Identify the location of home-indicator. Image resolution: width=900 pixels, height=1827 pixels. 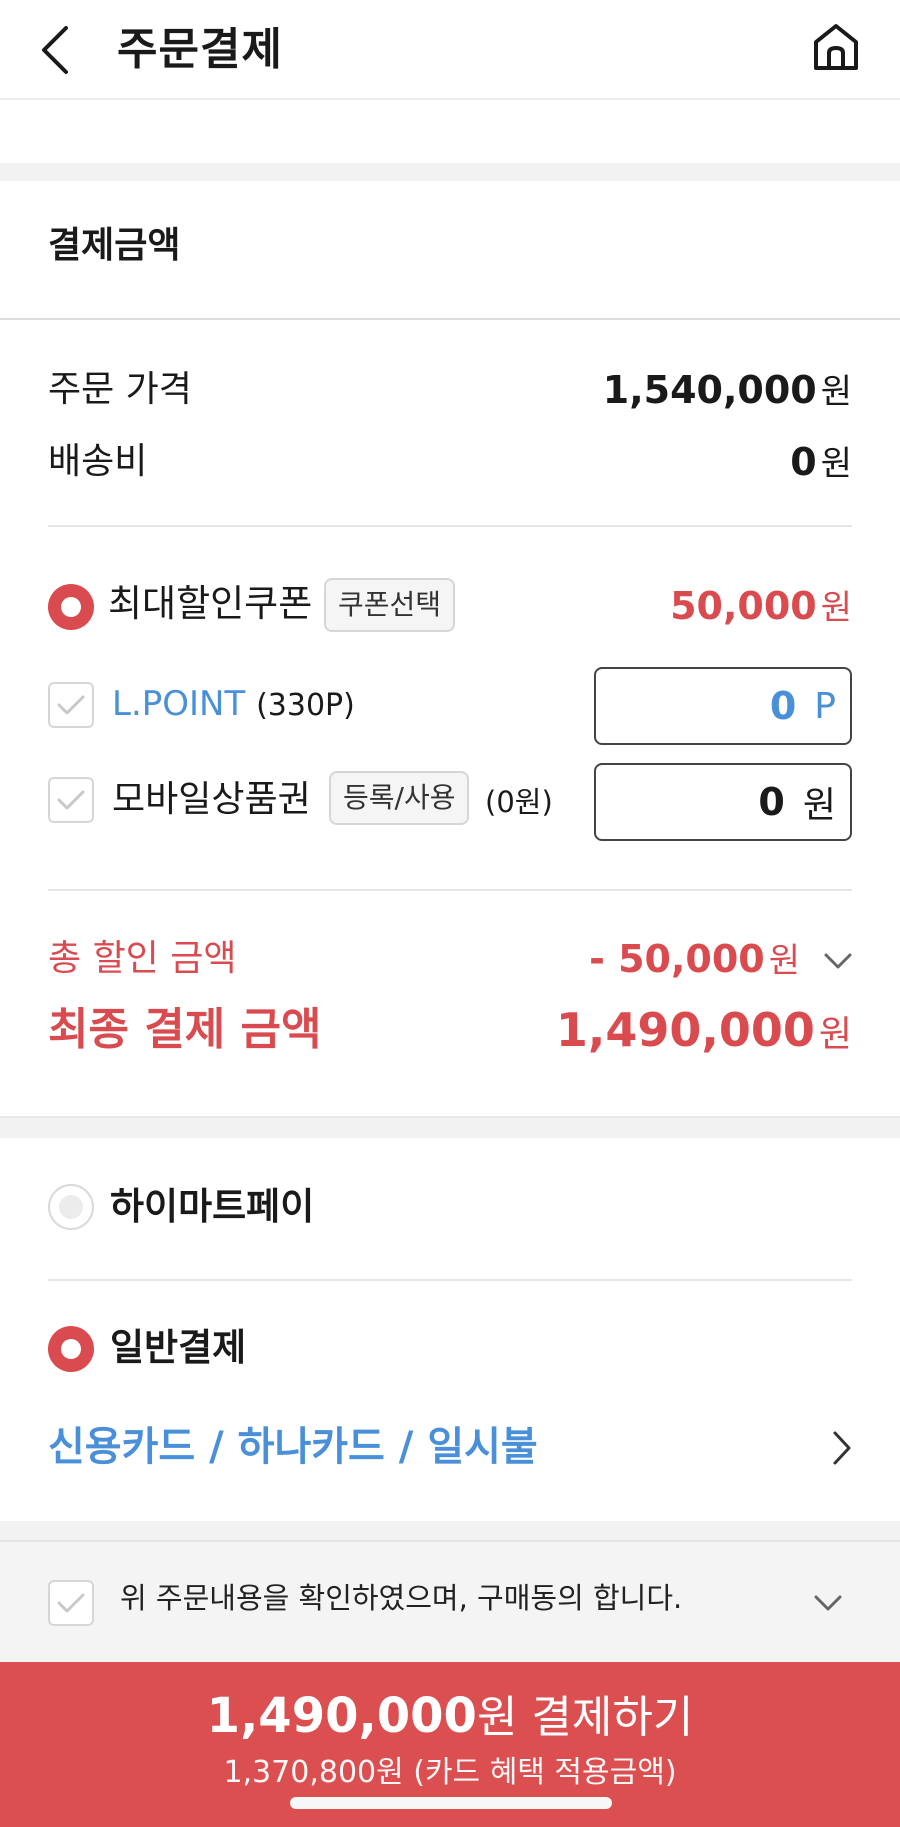
(451, 1803).